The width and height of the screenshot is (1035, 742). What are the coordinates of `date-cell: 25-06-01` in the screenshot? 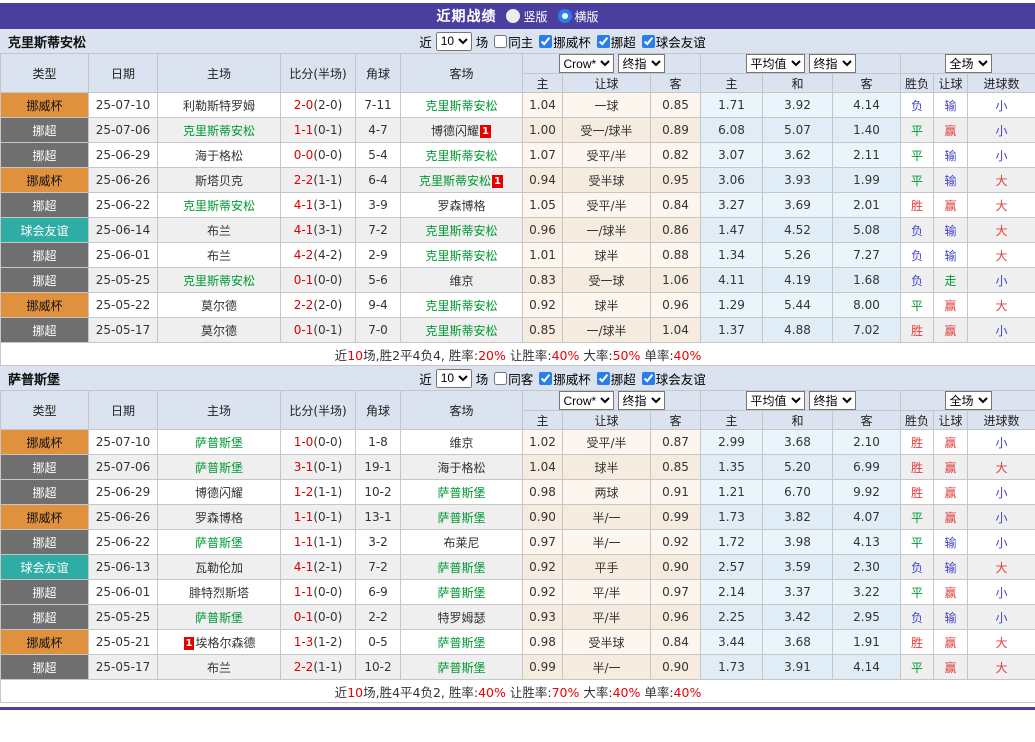 It's located at (123, 255).